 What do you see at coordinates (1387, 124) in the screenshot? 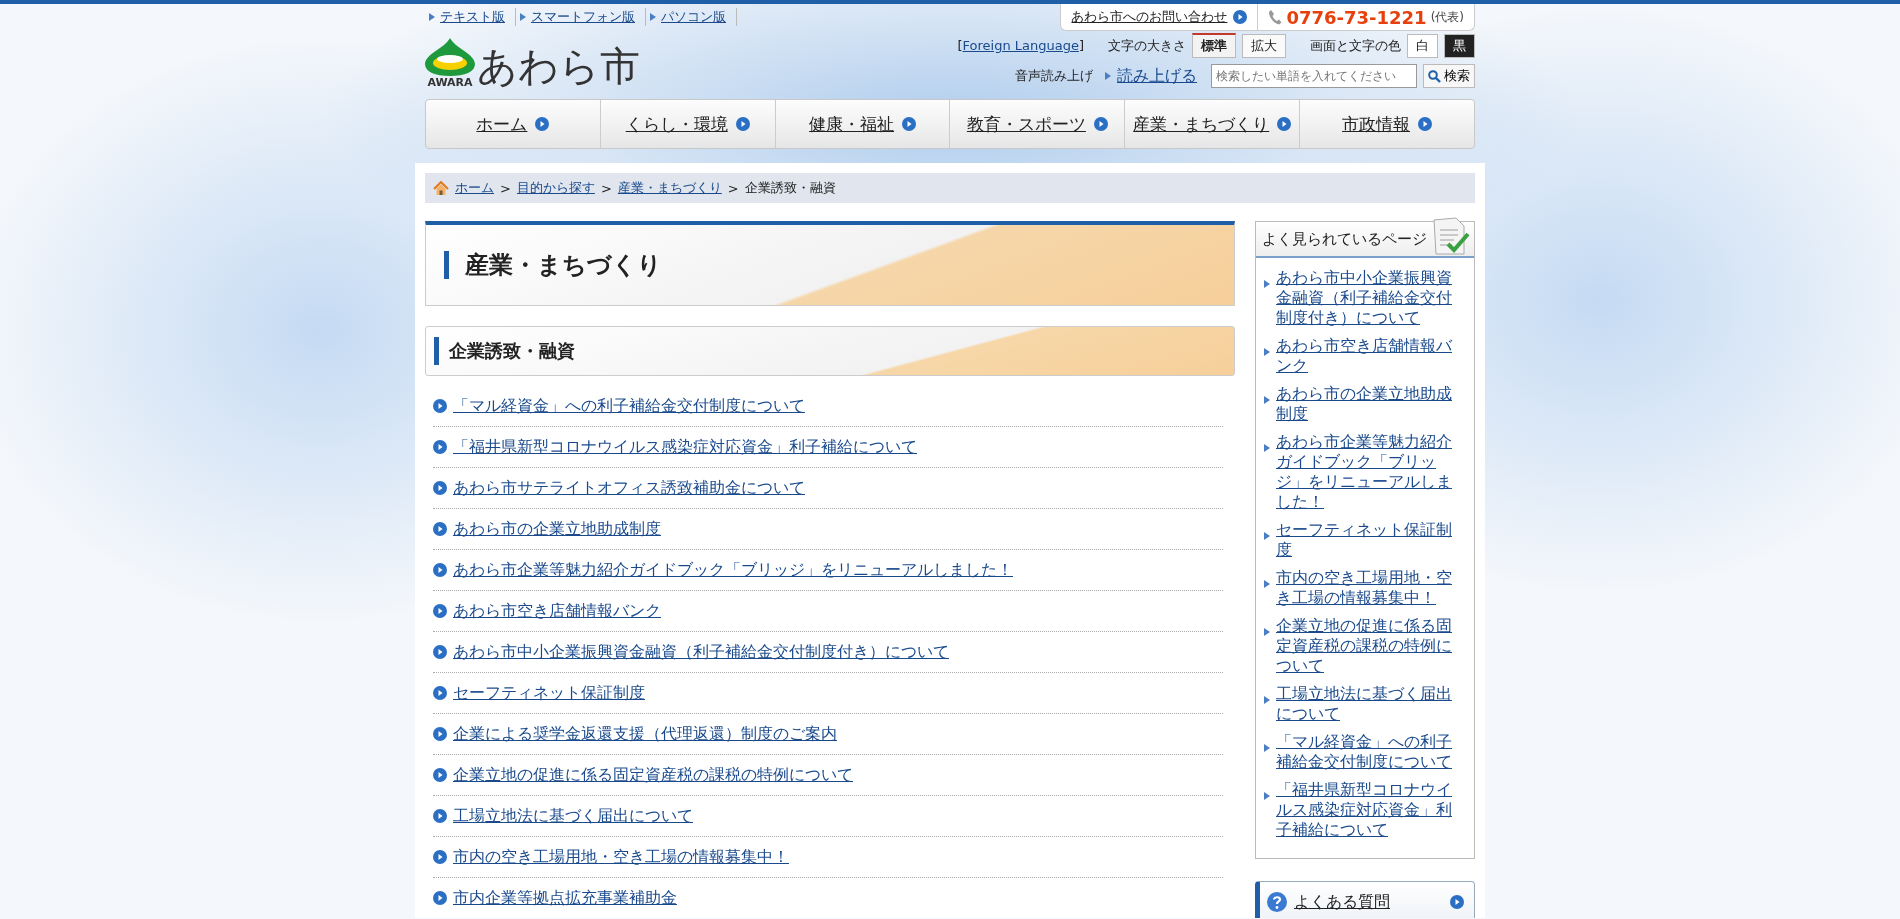
I see `nav-item: 市政情報` at bounding box center [1387, 124].